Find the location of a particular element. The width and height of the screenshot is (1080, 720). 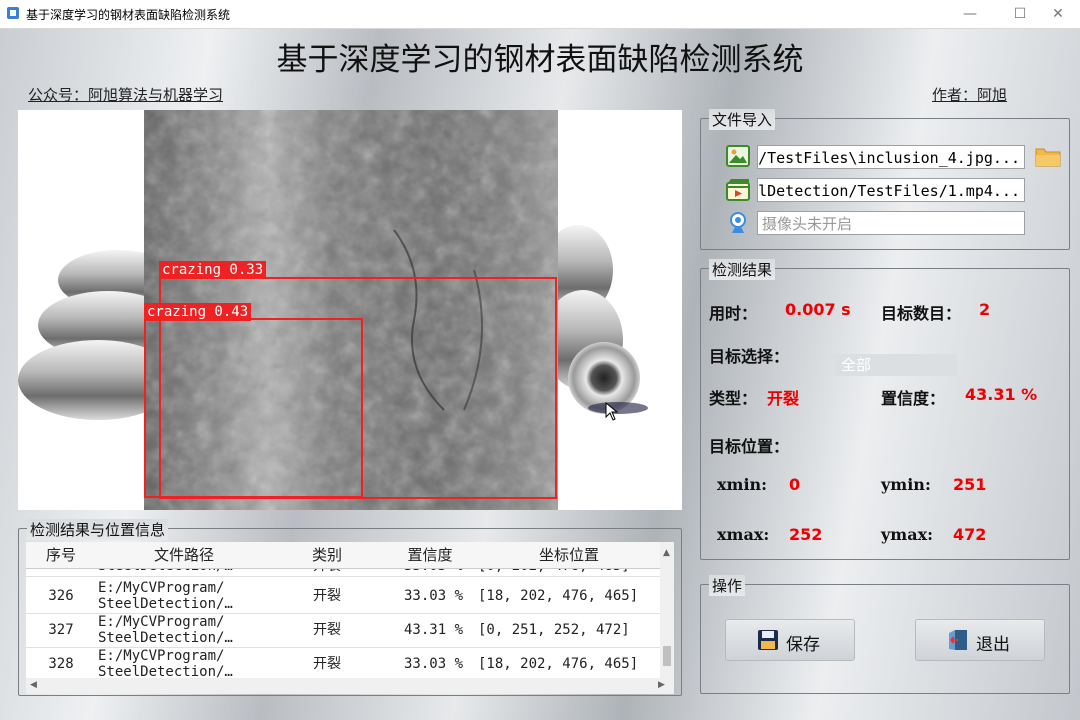

save-icon is located at coordinates (768, 640).